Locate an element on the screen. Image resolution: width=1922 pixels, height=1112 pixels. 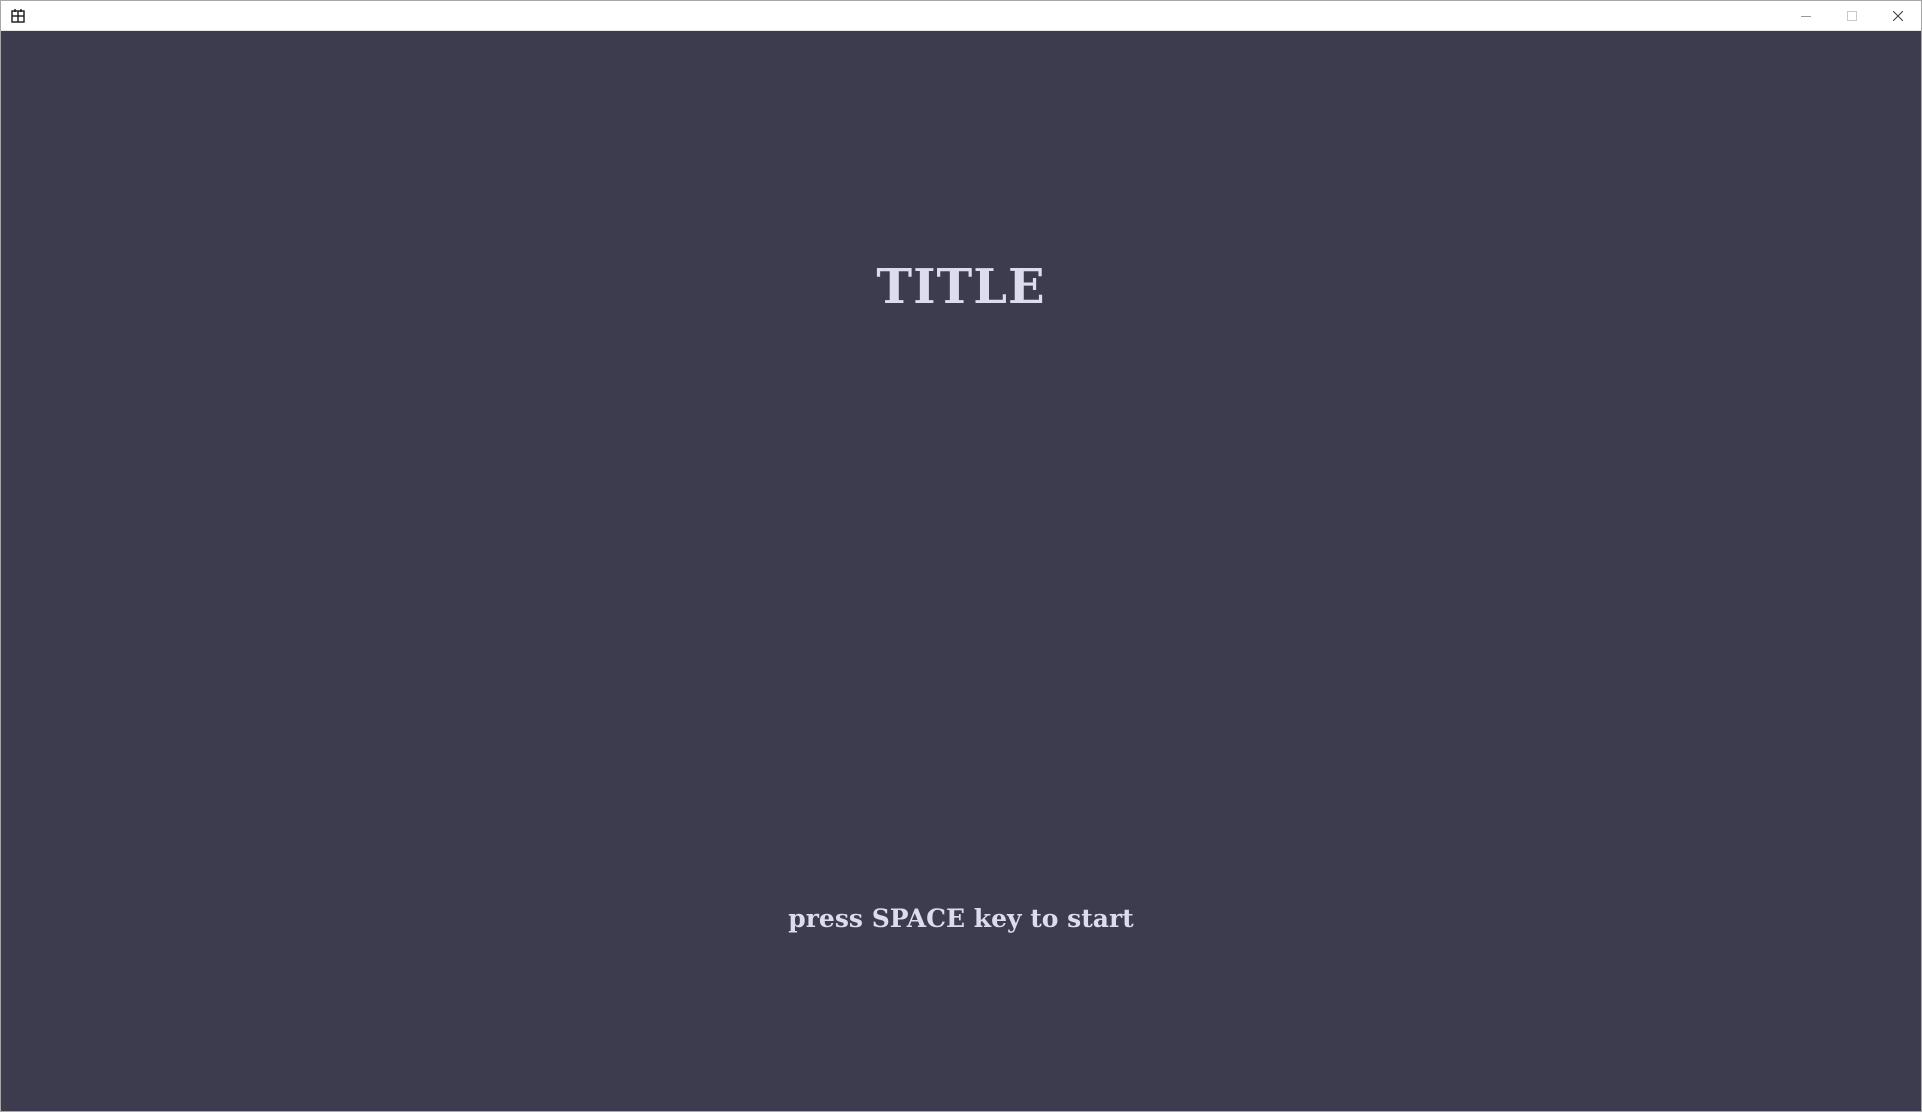
maximize-icon is located at coordinates (1852, 16).